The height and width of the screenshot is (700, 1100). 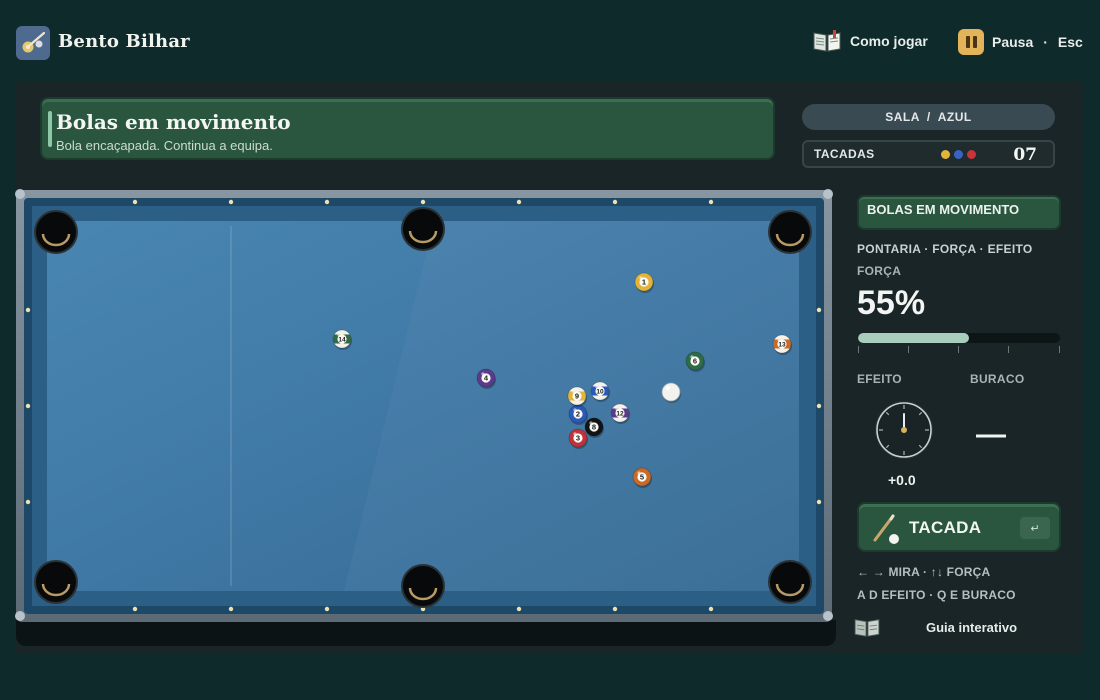 I want to click on help-aim-force: ← → MIRA · ↑↓ FORÇA, so click(x=924, y=572).